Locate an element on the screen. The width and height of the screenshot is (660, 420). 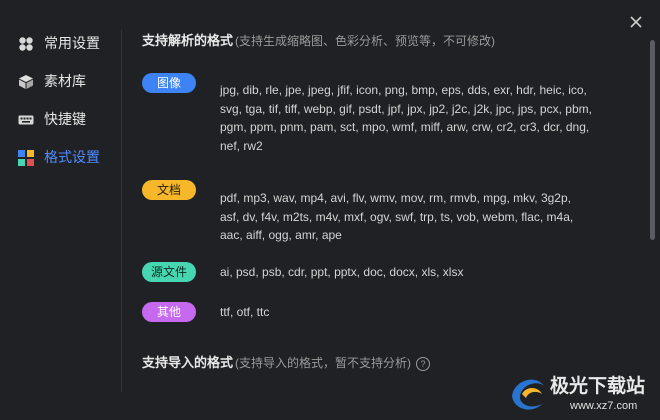
parse-formats-heading: 支持解析的格式 (支持生成缩略图、色彩分析、预览等，不可修改) is located at coordinates (318, 39).